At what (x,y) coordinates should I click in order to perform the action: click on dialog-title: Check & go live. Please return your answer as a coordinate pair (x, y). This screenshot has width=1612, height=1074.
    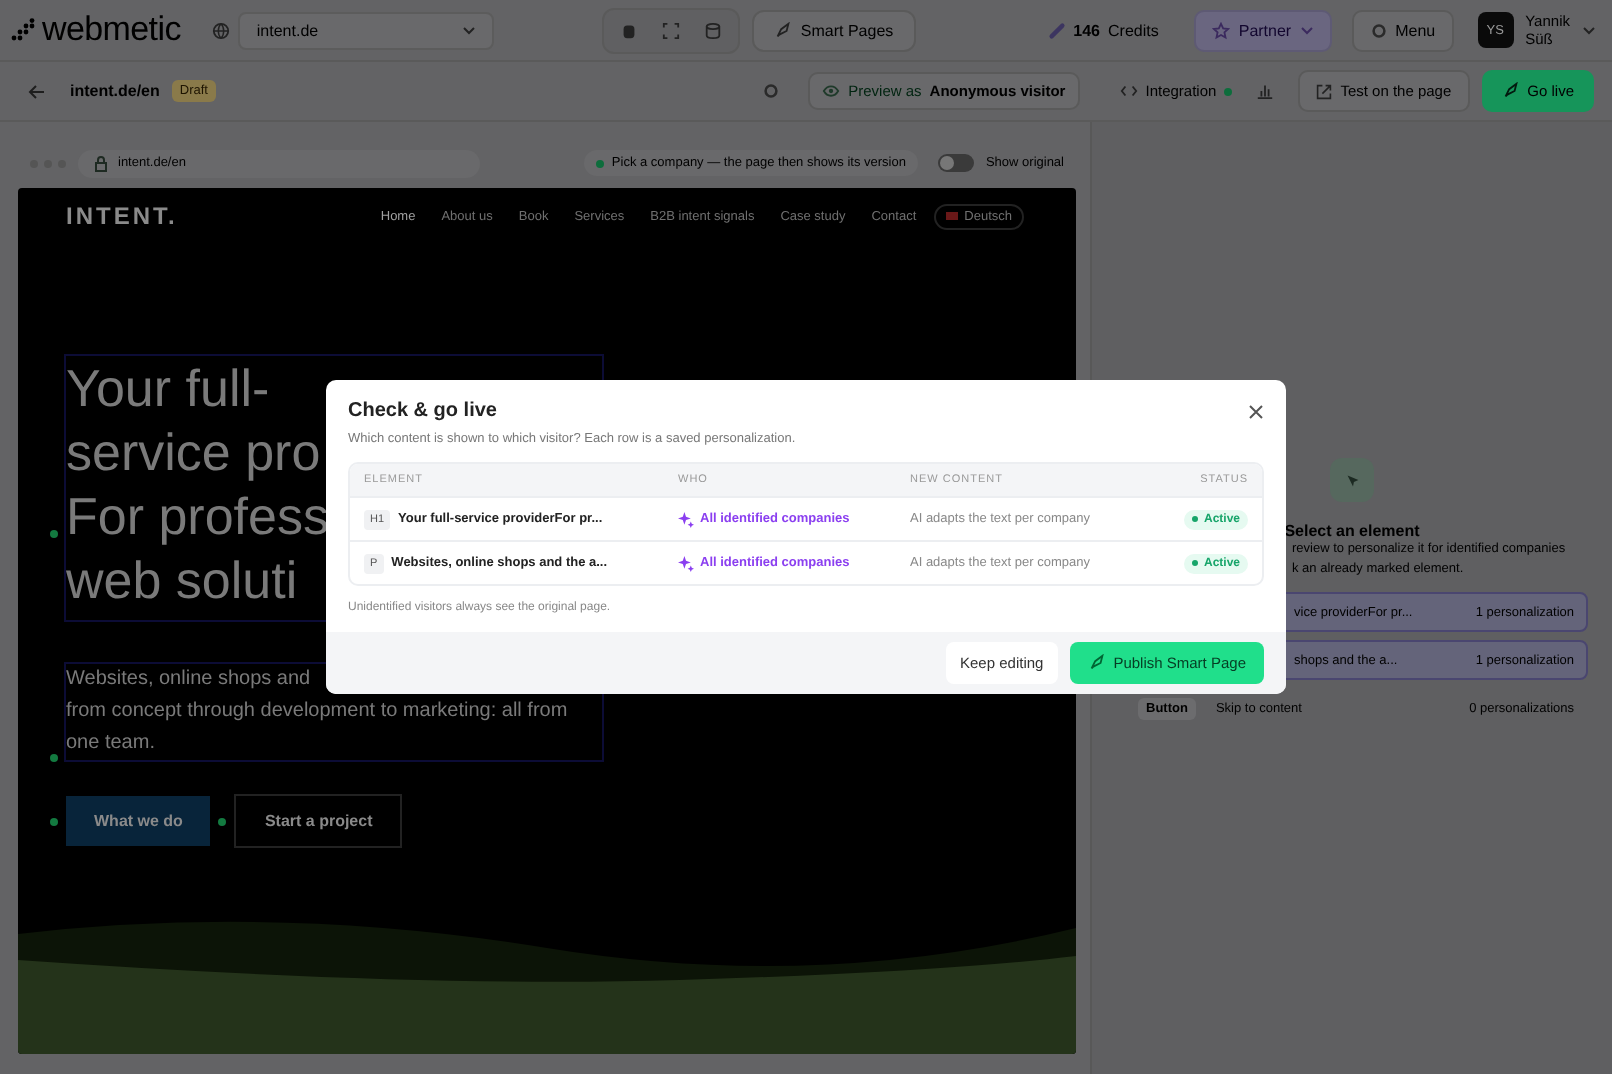
    Looking at the image, I should click on (422, 411).